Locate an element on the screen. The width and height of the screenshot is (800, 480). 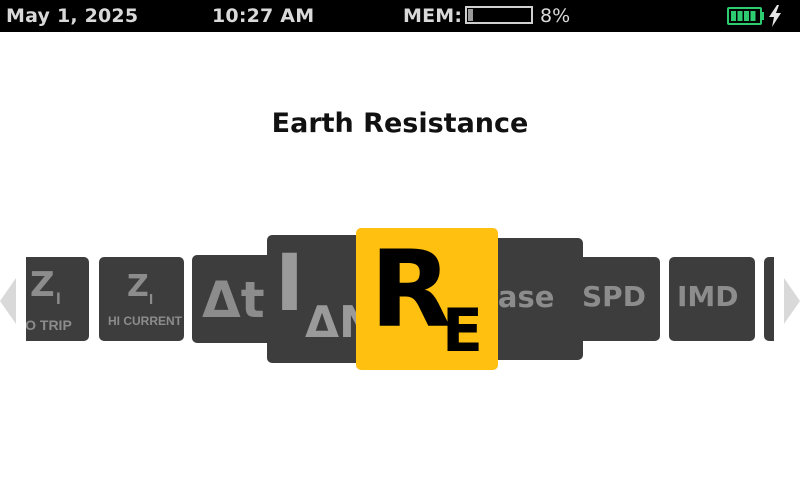
status-time: 10:27 AM is located at coordinates (263, 16).